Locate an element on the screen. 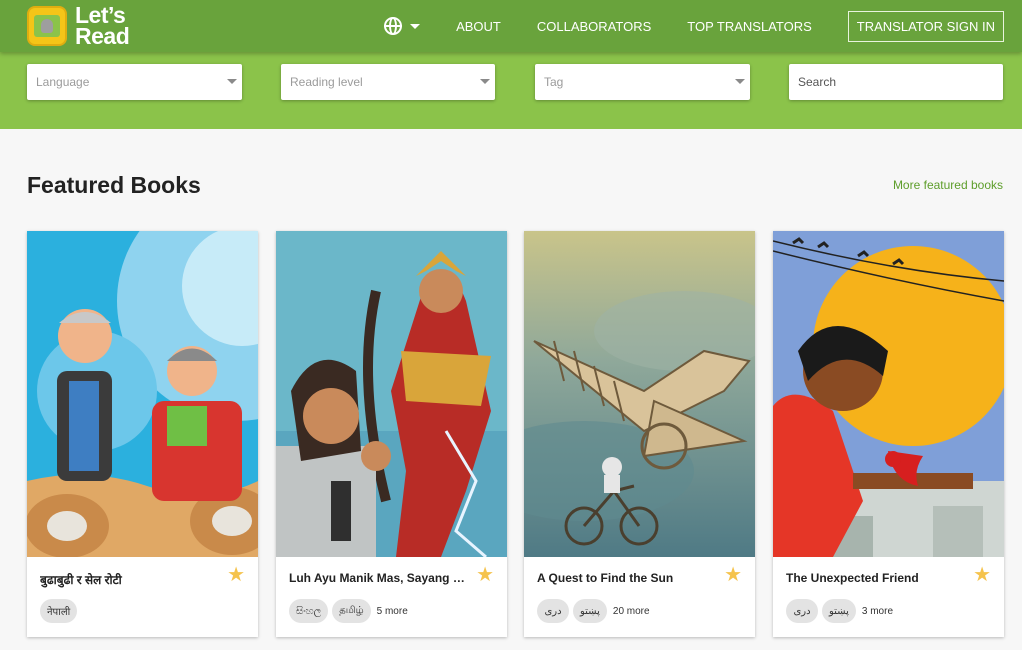 The height and width of the screenshot is (650, 1022). language-chips: دری پښتو 3 more is located at coordinates (839, 611).